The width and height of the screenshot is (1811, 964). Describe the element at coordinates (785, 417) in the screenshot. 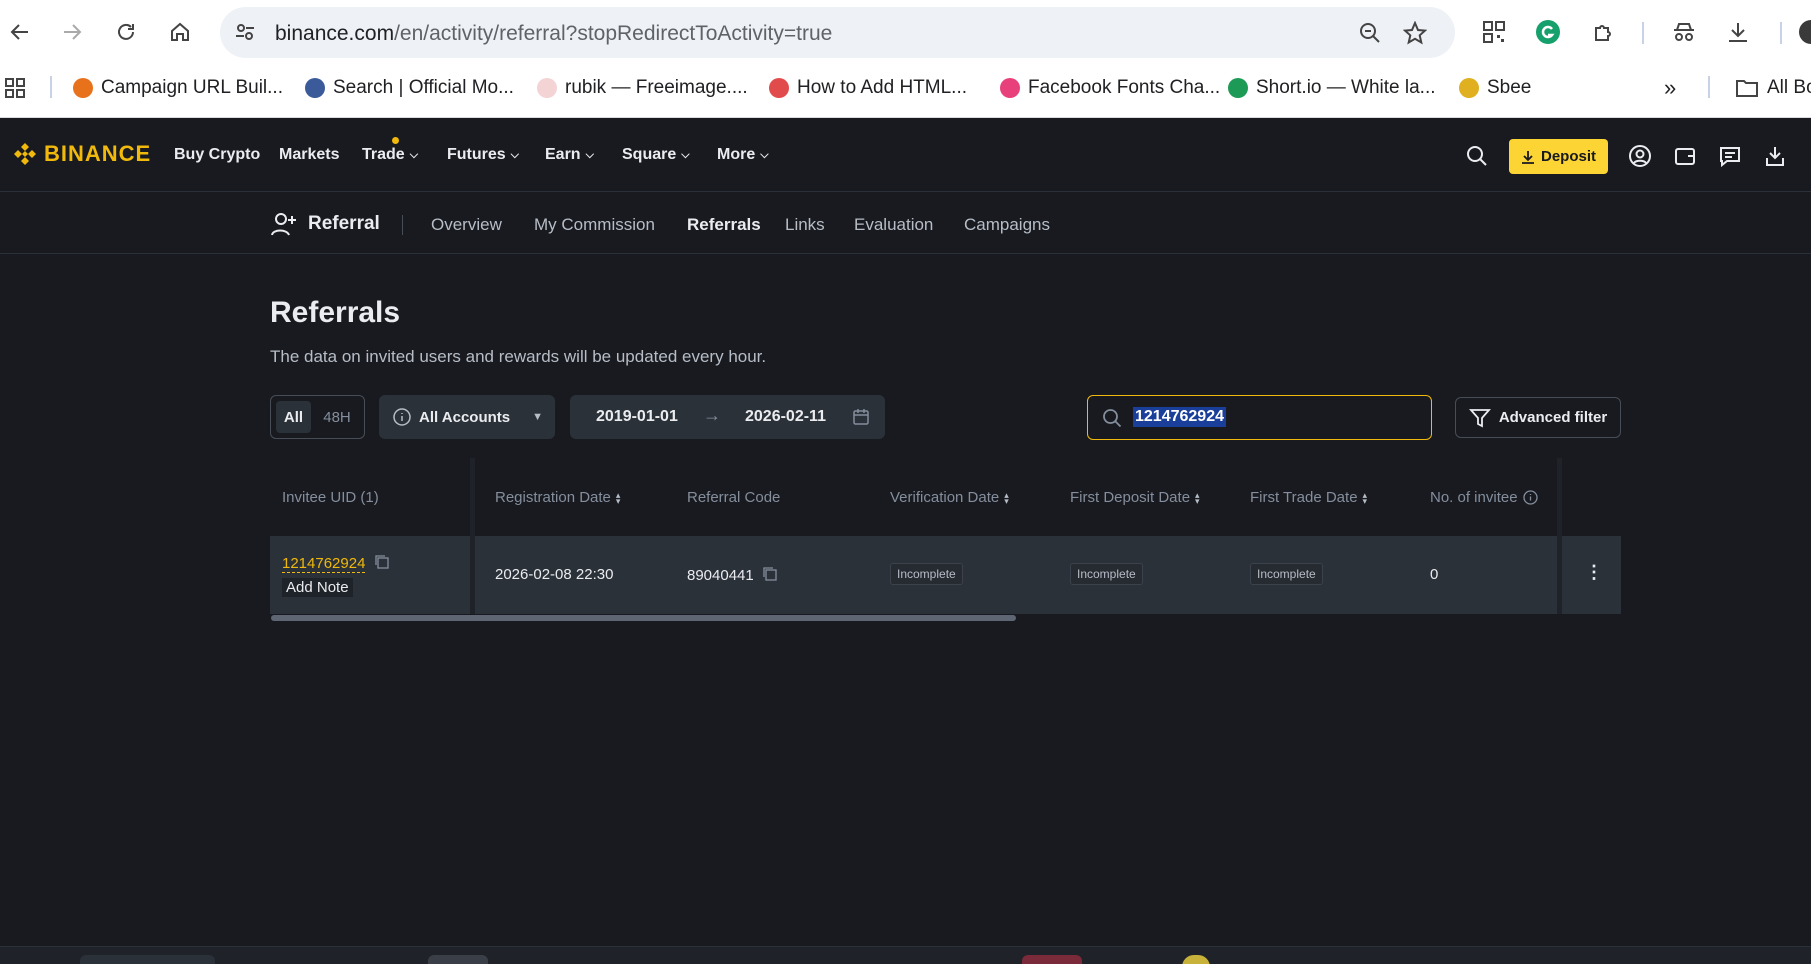

I see `date-to: 2026-02-11` at that location.